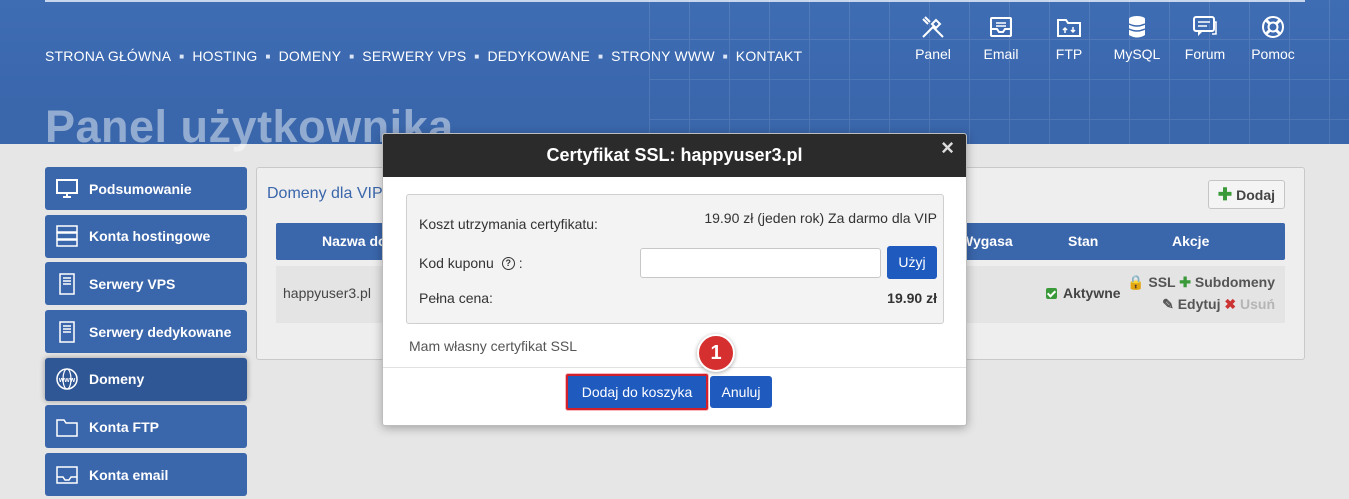 The image size is (1349, 499). Describe the element at coordinates (637, 392) in the screenshot. I see `add-to-cart-button: Dodaj do koszyka` at that location.